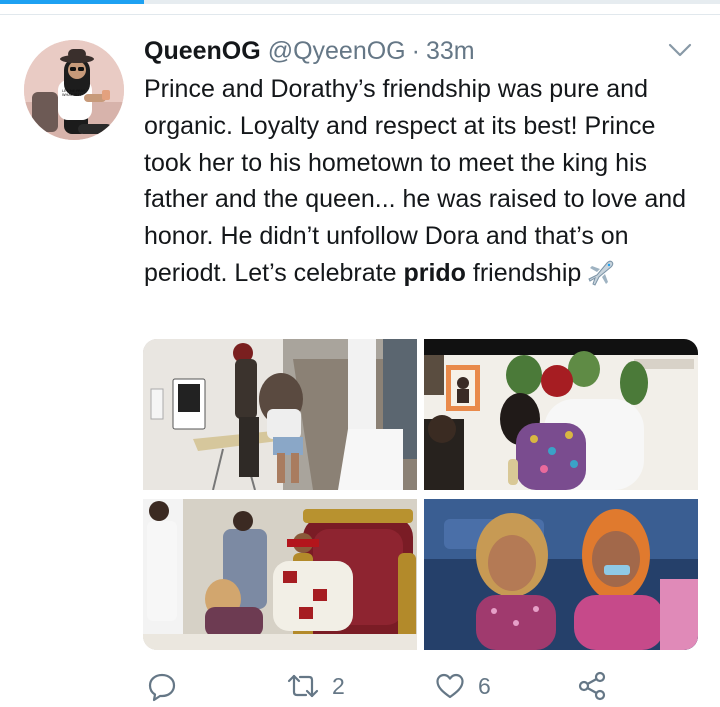  Describe the element at coordinates (450, 686) in the screenshot. I see `heart-icon` at that location.